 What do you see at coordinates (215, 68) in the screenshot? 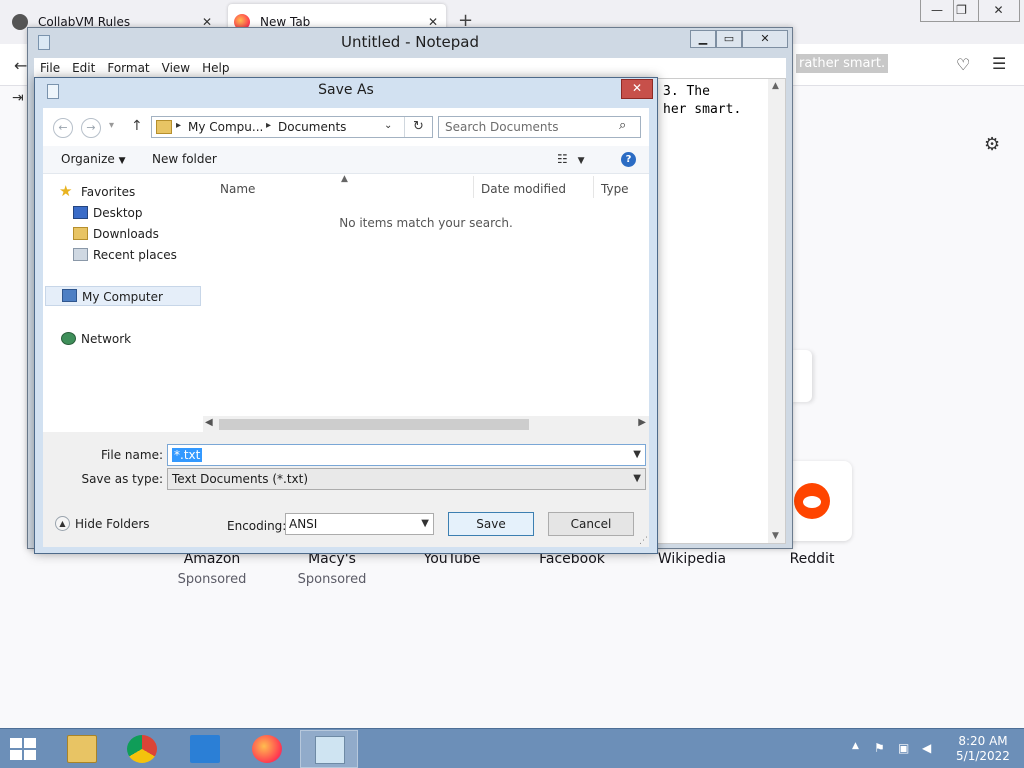
I see `menu-help: Help` at bounding box center [215, 68].